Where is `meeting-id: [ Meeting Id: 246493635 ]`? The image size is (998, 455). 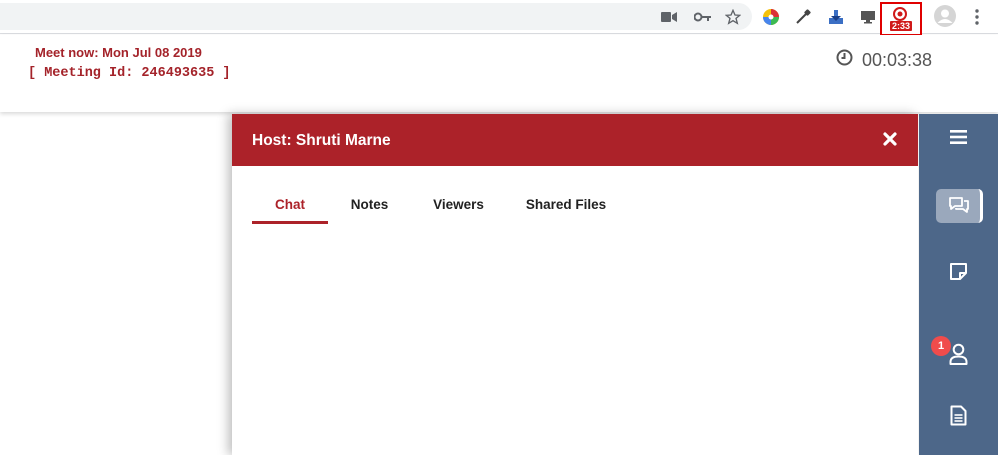 meeting-id: [ Meeting Id: 246493635 ] is located at coordinates (129, 73).